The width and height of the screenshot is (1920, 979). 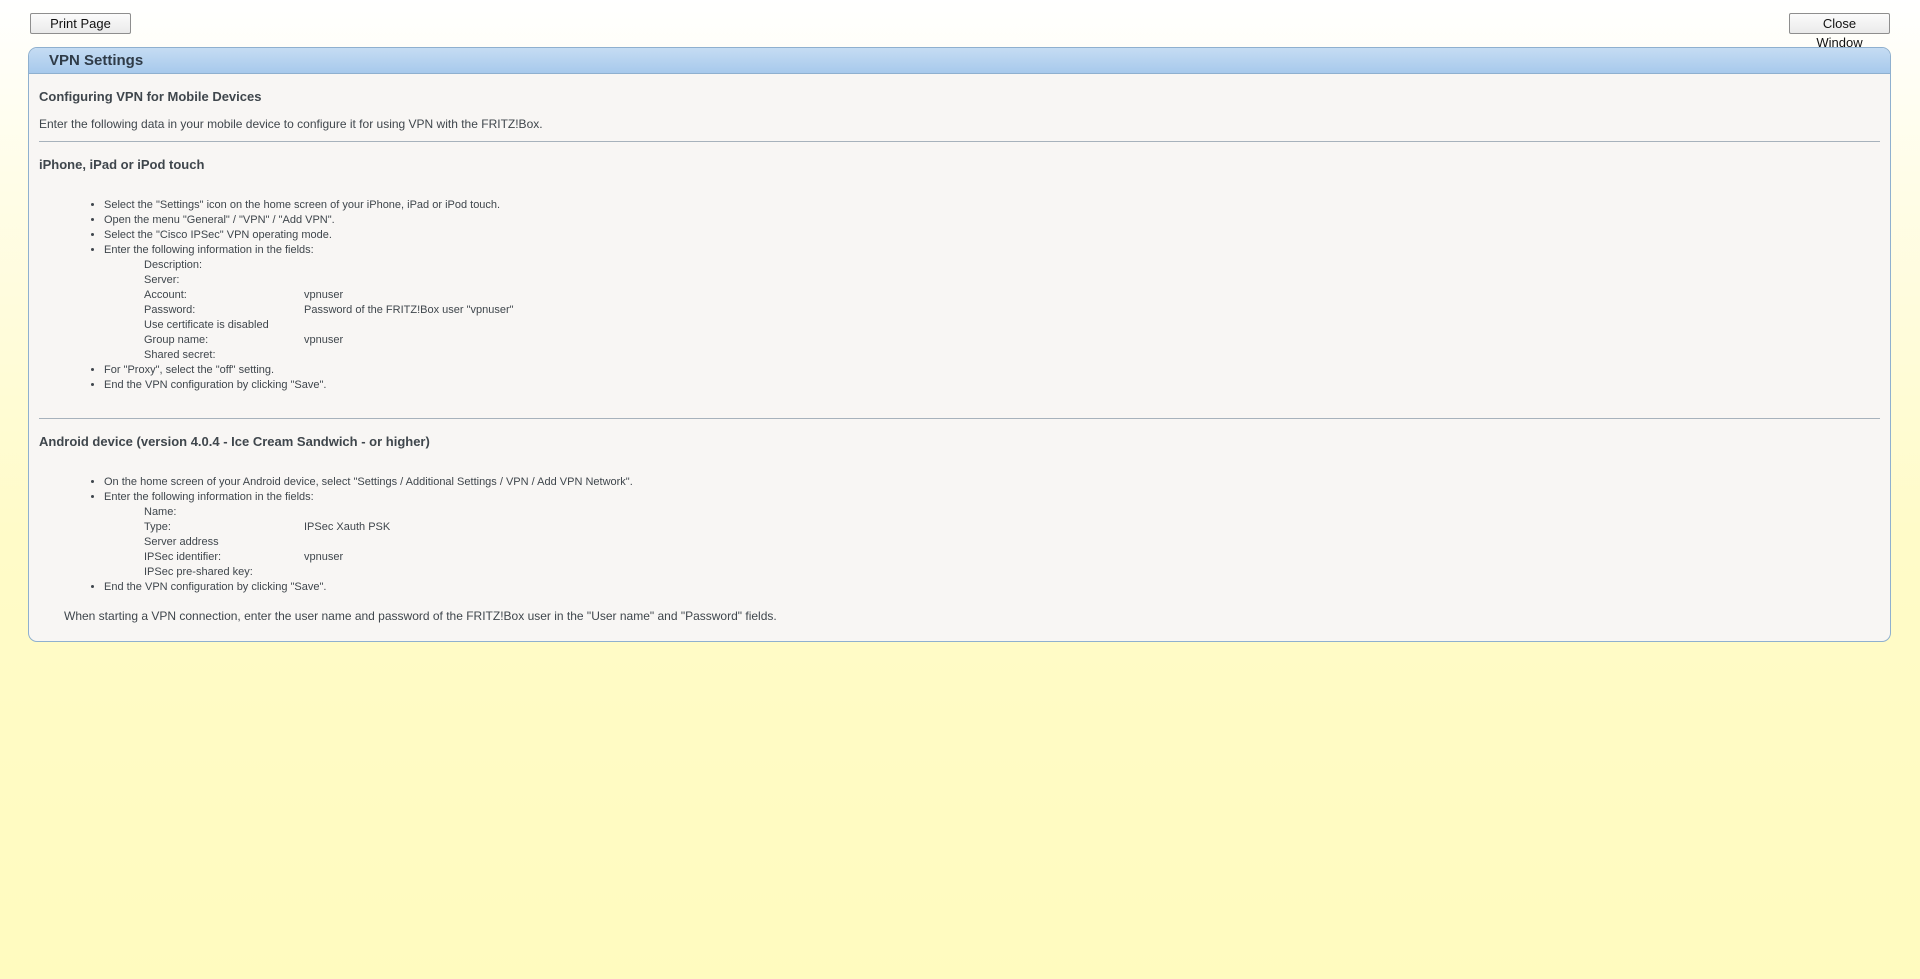 What do you see at coordinates (150, 96) in the screenshot?
I see `page-title: Configuring VPN for Mobile Devices` at bounding box center [150, 96].